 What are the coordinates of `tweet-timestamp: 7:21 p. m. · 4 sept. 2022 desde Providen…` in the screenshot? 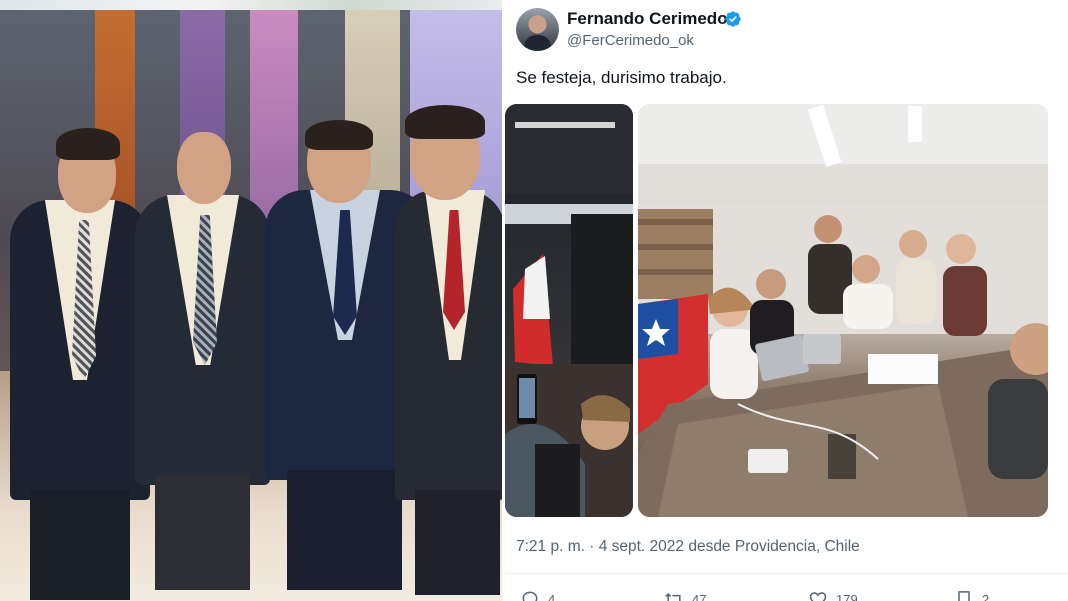 It's located at (688, 547).